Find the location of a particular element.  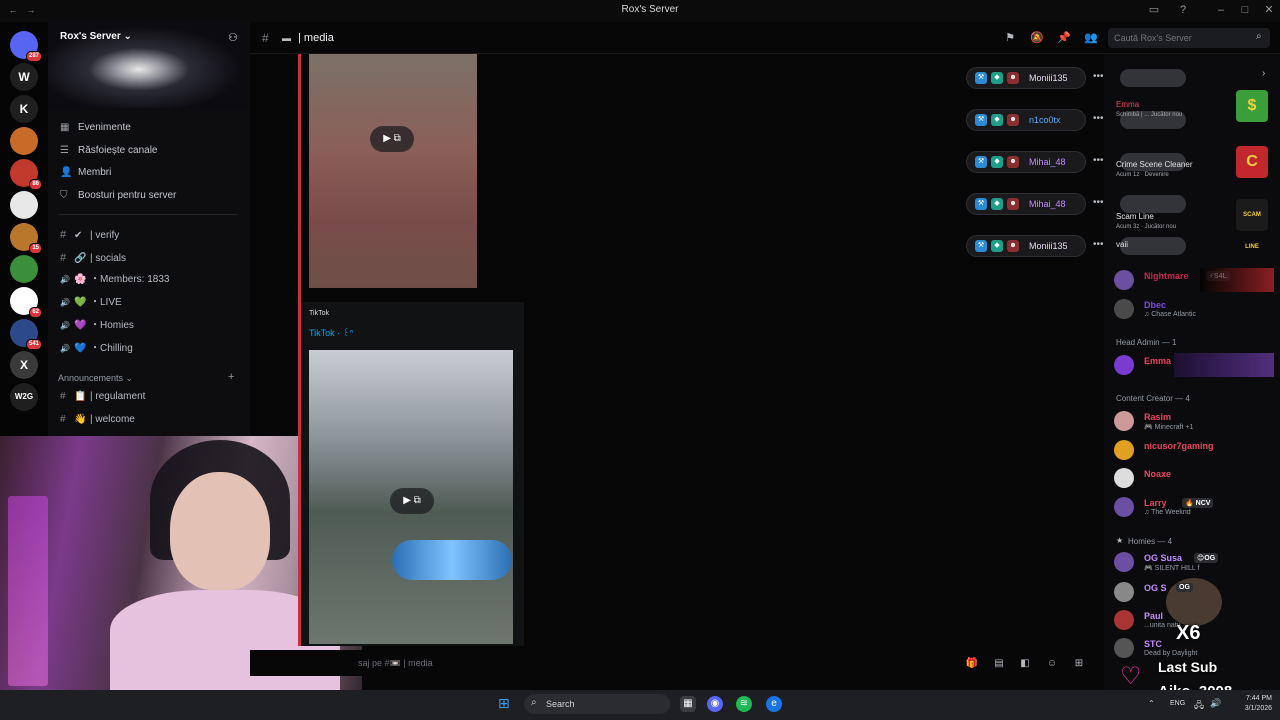

member-name: Nightmare is located at coordinates (1166, 276).